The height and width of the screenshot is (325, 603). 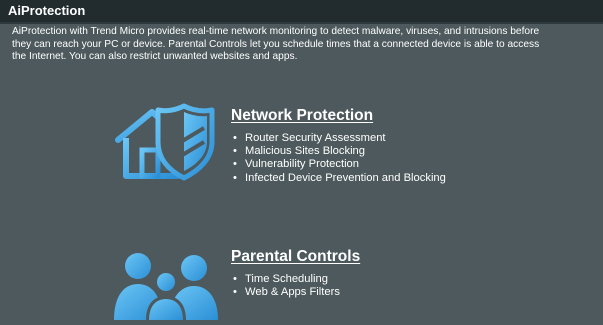 I want to click on page-title: AiProtection, so click(x=47, y=10).